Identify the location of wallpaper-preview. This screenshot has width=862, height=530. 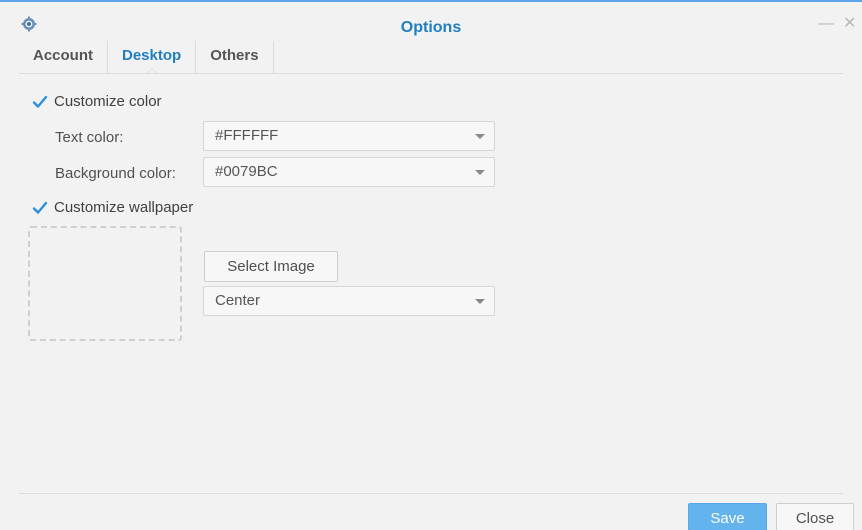
(105, 283).